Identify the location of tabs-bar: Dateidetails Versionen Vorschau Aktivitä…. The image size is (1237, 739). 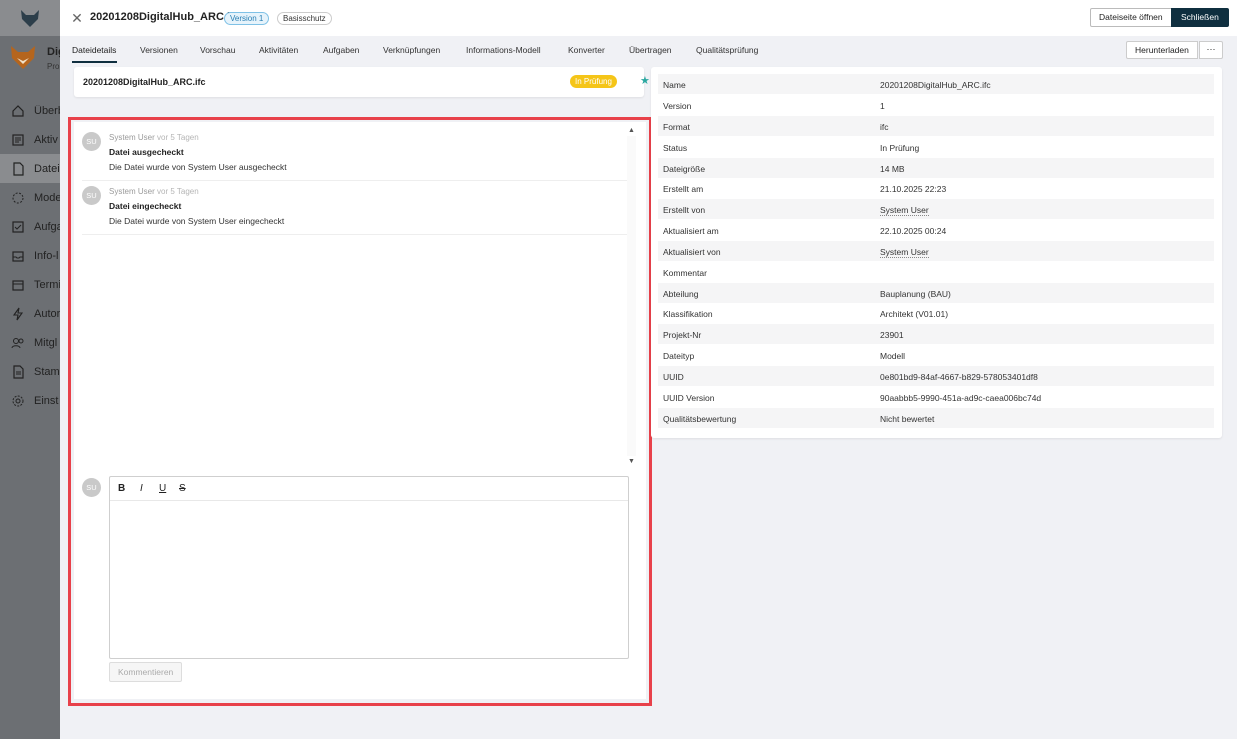
(648, 50).